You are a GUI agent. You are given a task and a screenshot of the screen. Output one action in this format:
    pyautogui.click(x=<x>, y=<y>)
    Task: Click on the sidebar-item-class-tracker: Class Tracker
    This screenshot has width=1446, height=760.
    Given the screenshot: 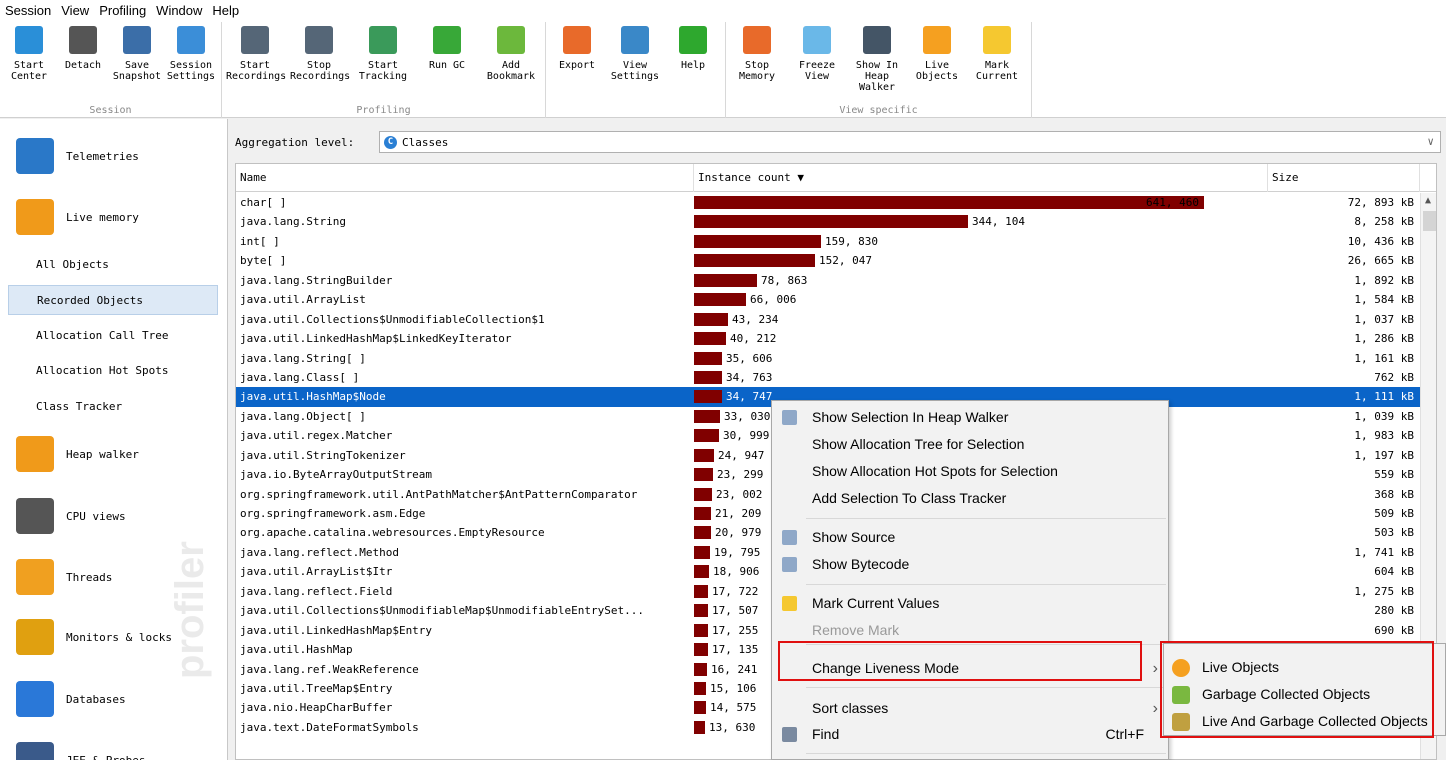 What is the action you would take?
    pyautogui.click(x=113, y=407)
    